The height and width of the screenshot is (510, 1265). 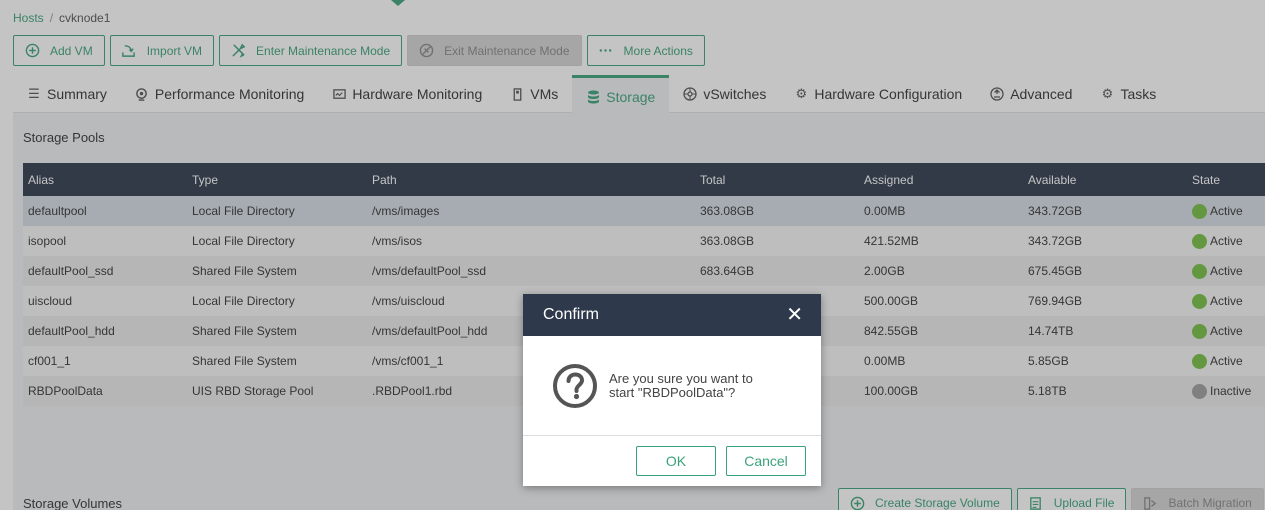 What do you see at coordinates (766, 461) in the screenshot?
I see `cancel-button: Cancel` at bounding box center [766, 461].